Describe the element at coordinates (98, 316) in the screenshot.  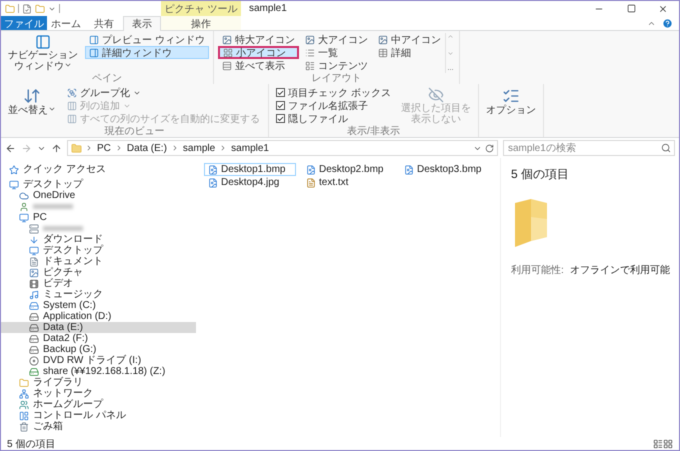
I see `nav-item: Application (D:)` at that location.